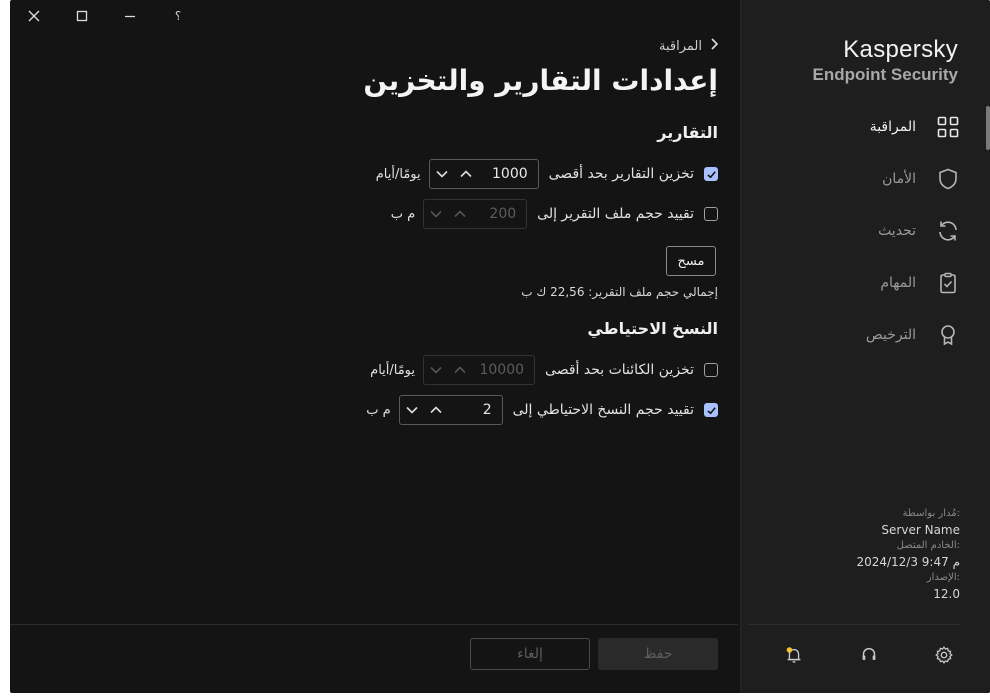 The image size is (990, 700). I want to click on limit-backup-size-row: تقييد حجم النسخ الاحتياطي إلى 2 م ب, so click(542, 410).